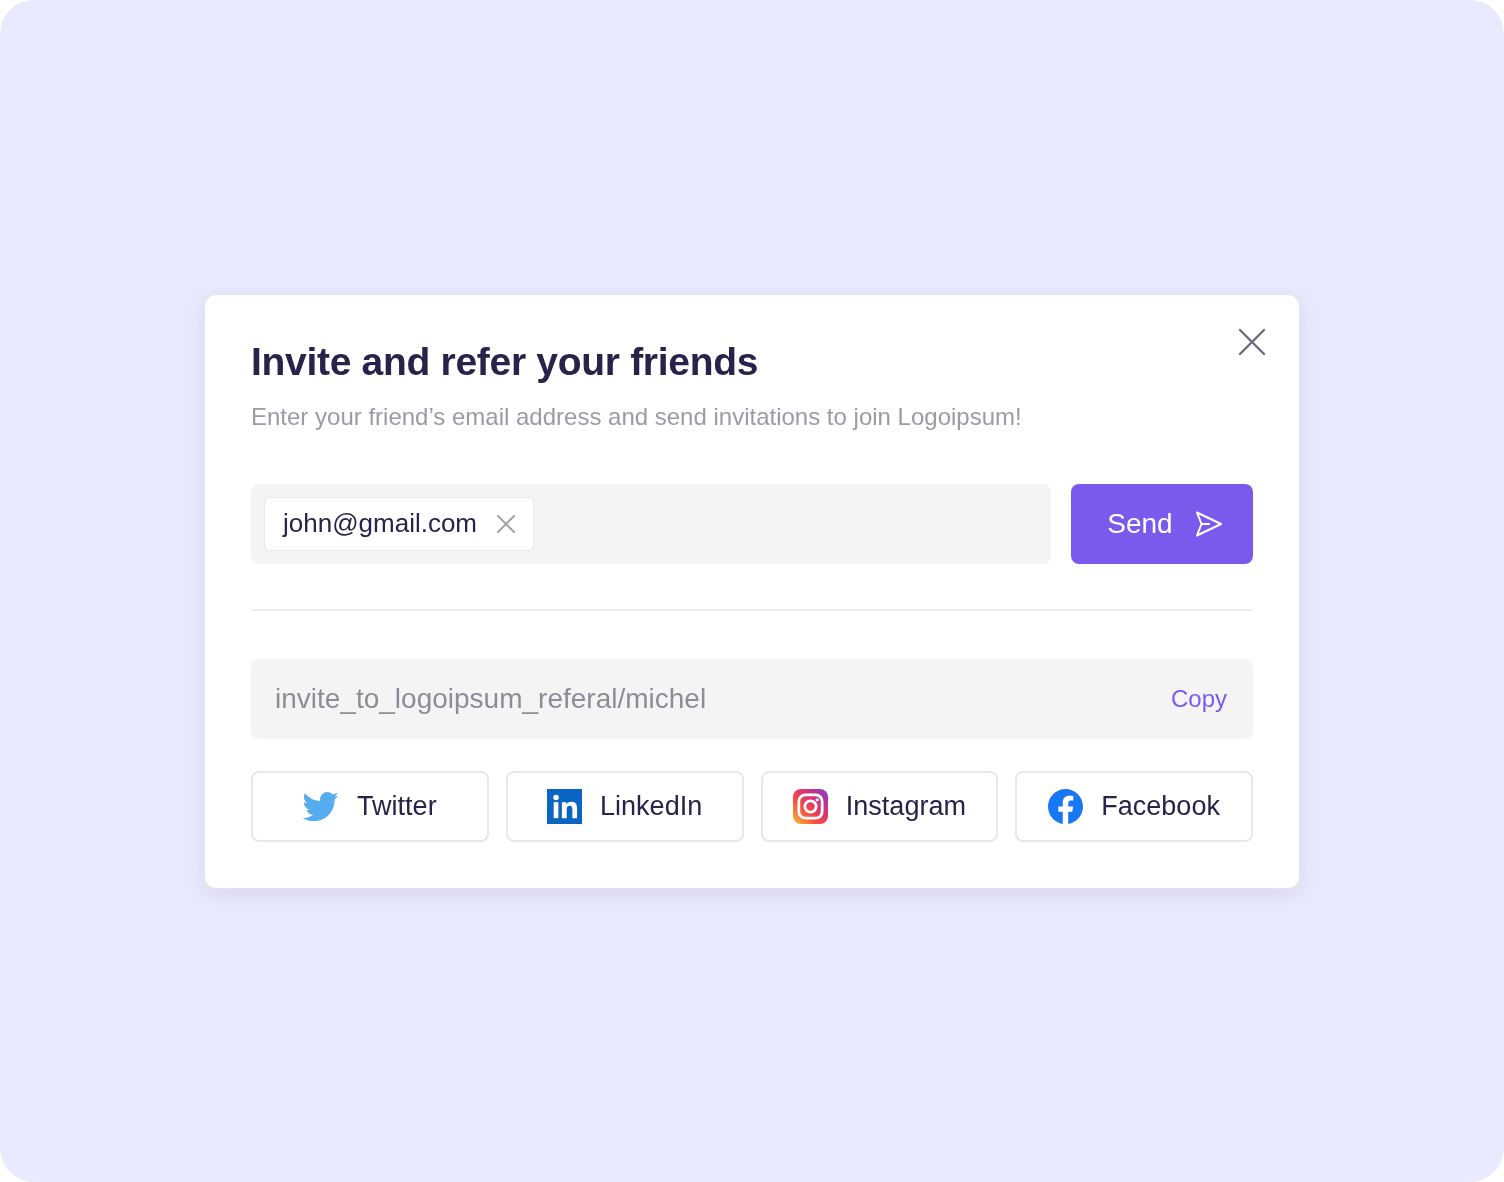  What do you see at coordinates (624, 806) in the screenshot?
I see `share-button: LinkedIn` at bounding box center [624, 806].